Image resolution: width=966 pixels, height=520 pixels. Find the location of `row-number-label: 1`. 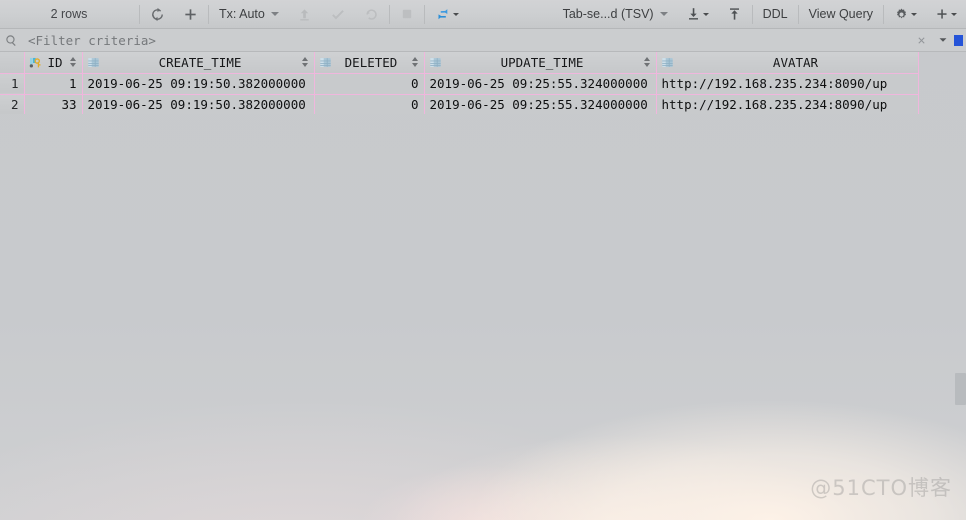

row-number-label: 1 is located at coordinates (14, 83).